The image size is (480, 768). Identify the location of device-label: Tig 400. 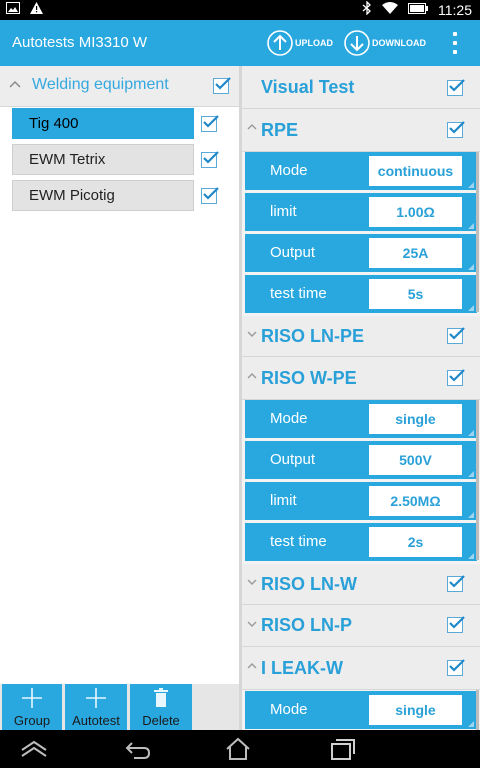
(54, 123).